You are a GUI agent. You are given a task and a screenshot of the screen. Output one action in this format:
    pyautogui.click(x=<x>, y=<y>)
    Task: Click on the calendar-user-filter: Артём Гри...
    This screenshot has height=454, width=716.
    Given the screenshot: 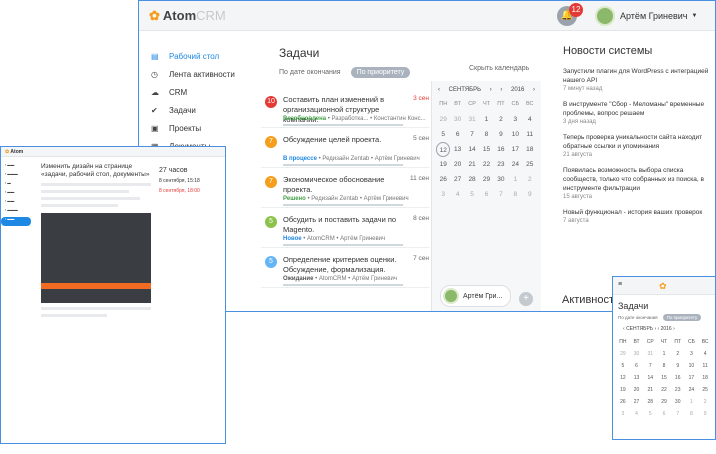 What is the action you would take?
    pyautogui.click(x=476, y=296)
    